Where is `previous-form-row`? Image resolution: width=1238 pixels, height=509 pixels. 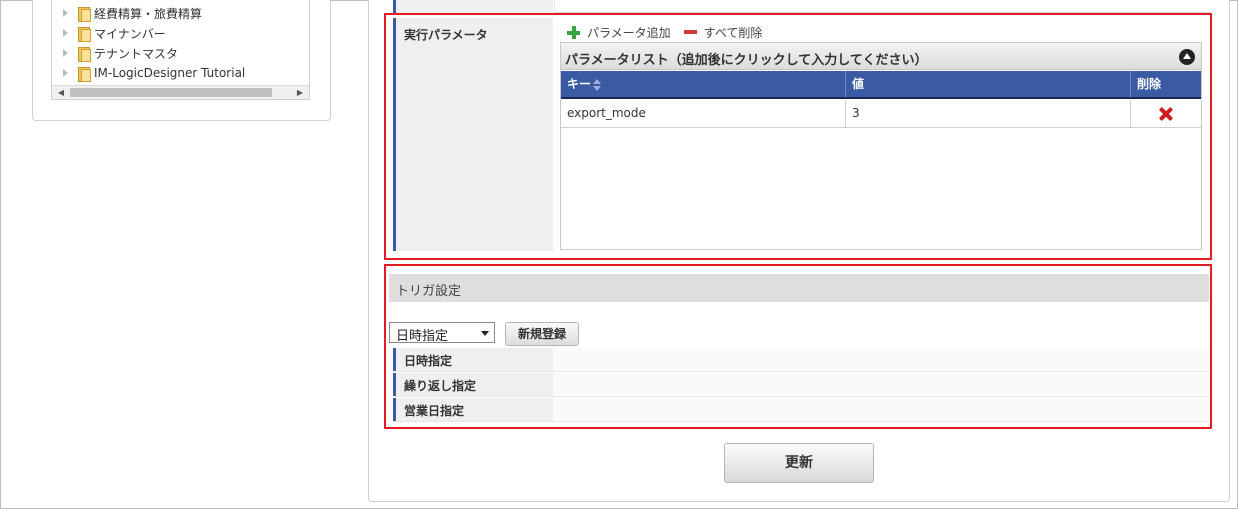
previous-form-row is located at coordinates (801, 6).